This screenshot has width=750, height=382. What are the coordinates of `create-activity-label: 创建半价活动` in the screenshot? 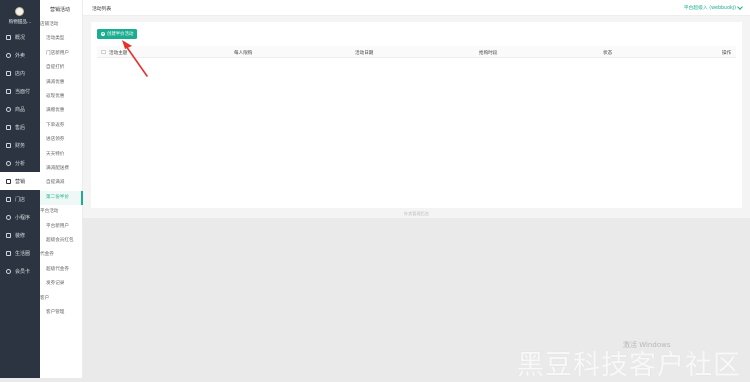 It's located at (120, 34).